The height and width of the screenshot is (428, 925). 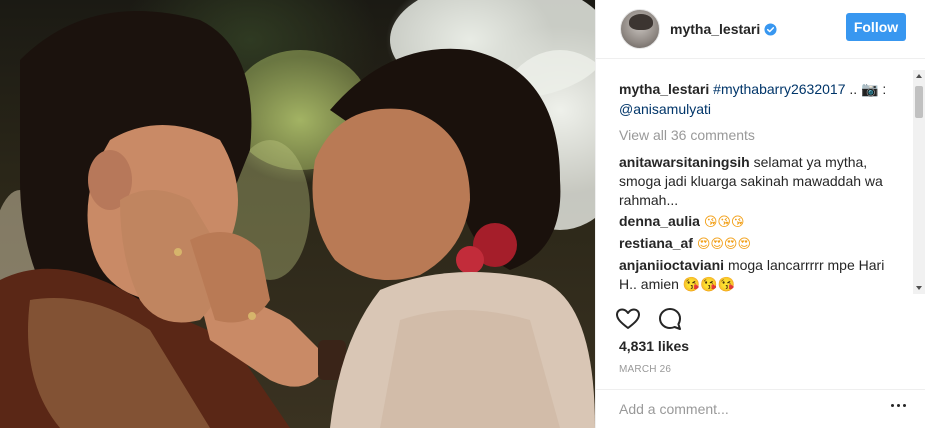 What do you see at coordinates (659, 221) in the screenshot?
I see `comment-username: denna_aulia` at bounding box center [659, 221].